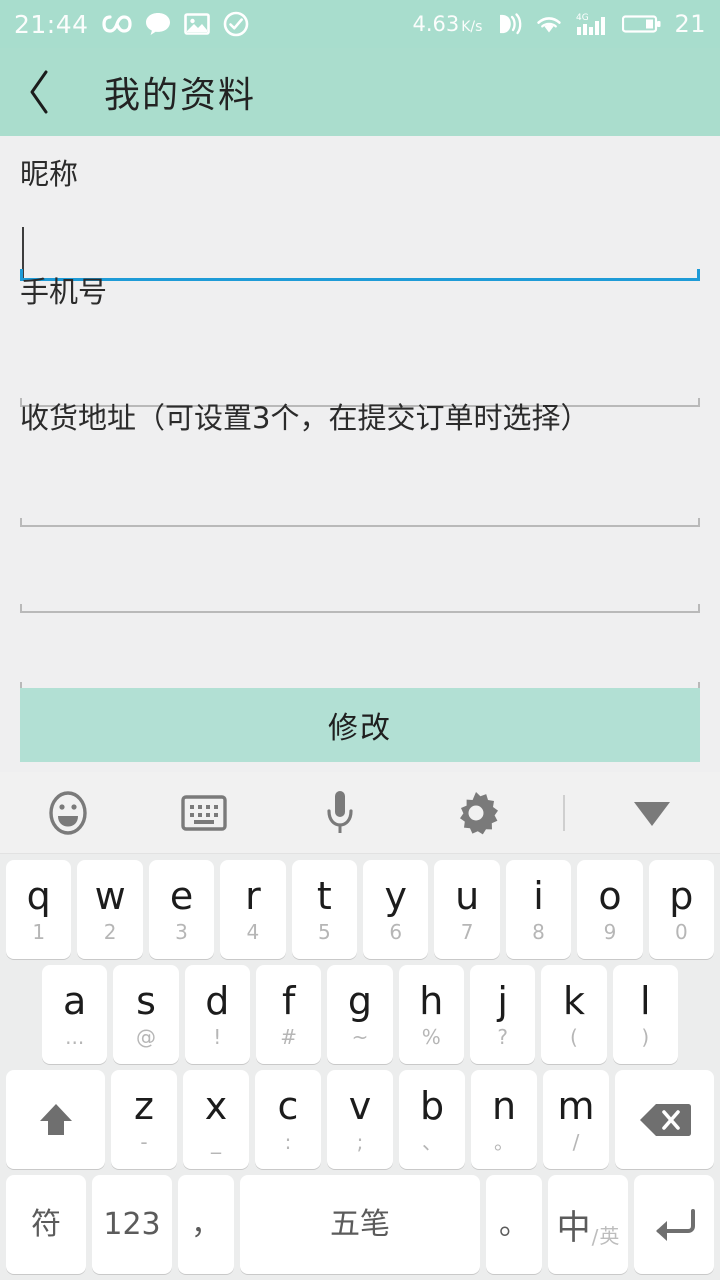 This screenshot has width=720, height=1280. What do you see at coordinates (38, 896) in the screenshot?
I see `key-label: q` at bounding box center [38, 896].